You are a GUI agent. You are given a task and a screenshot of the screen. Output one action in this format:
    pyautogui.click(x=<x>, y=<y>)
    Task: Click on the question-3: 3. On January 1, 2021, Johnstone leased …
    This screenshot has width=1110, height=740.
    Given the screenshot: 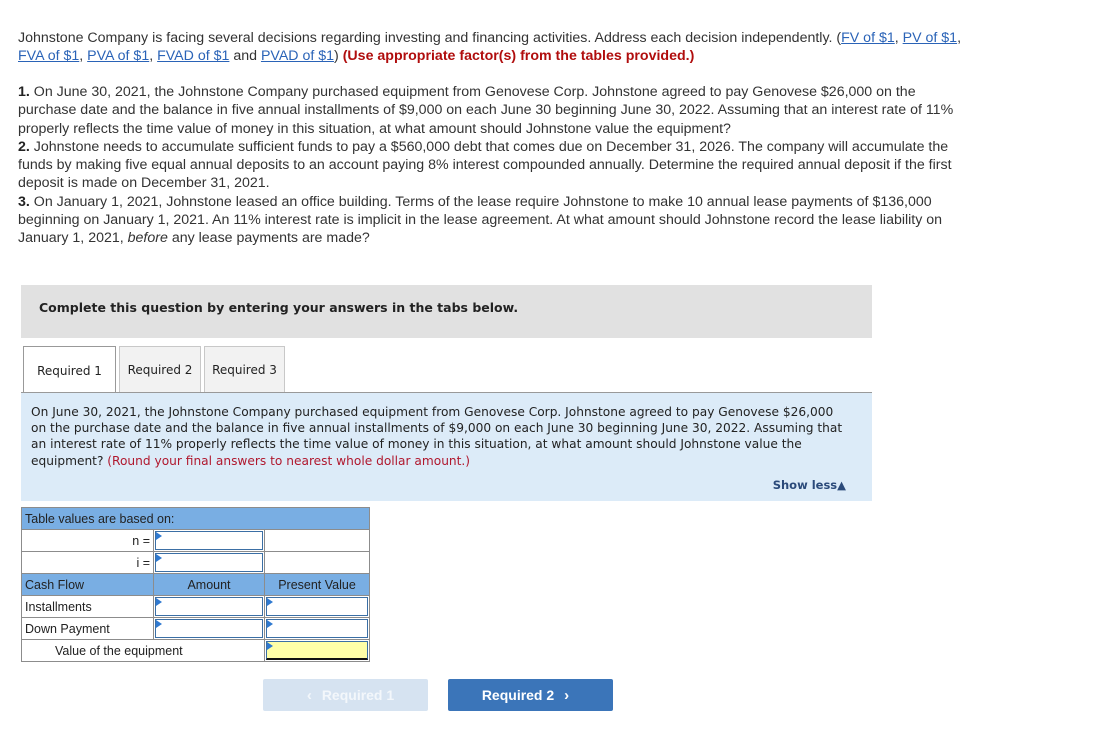 What is the action you would take?
    pyautogui.click(x=480, y=220)
    